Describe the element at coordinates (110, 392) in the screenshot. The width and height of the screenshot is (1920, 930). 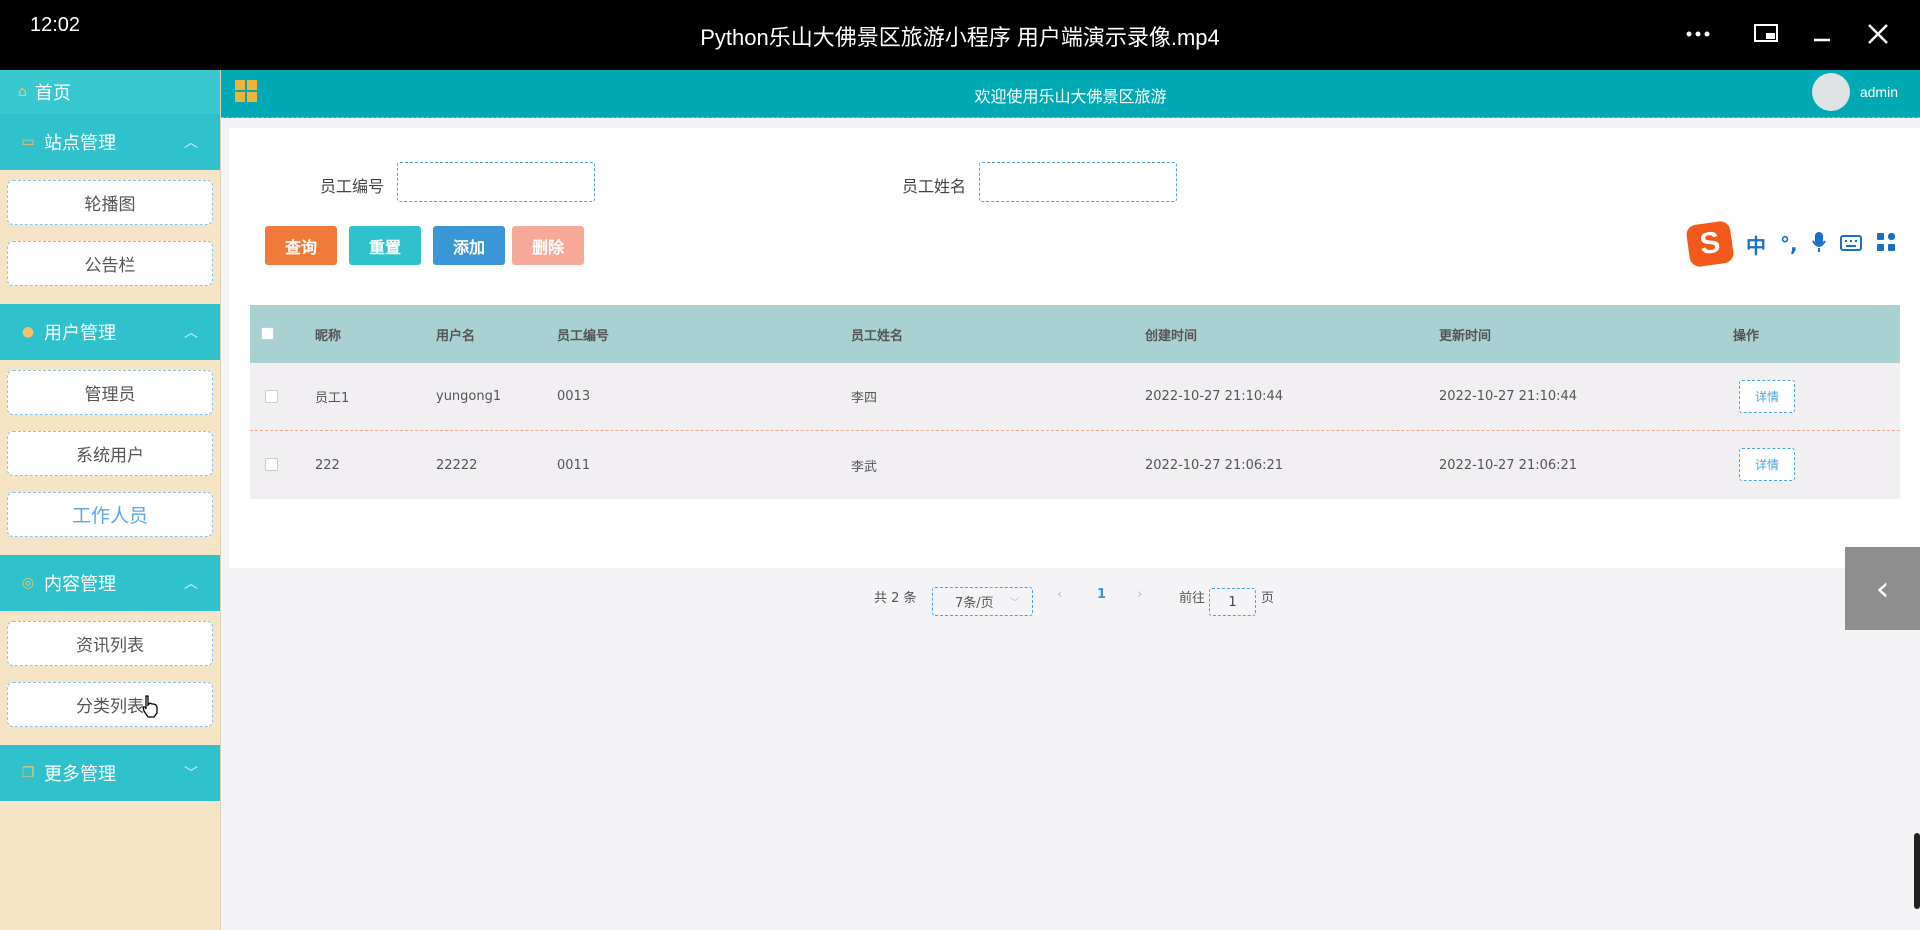
I see `sidebar-item-admin: 管理员` at that location.